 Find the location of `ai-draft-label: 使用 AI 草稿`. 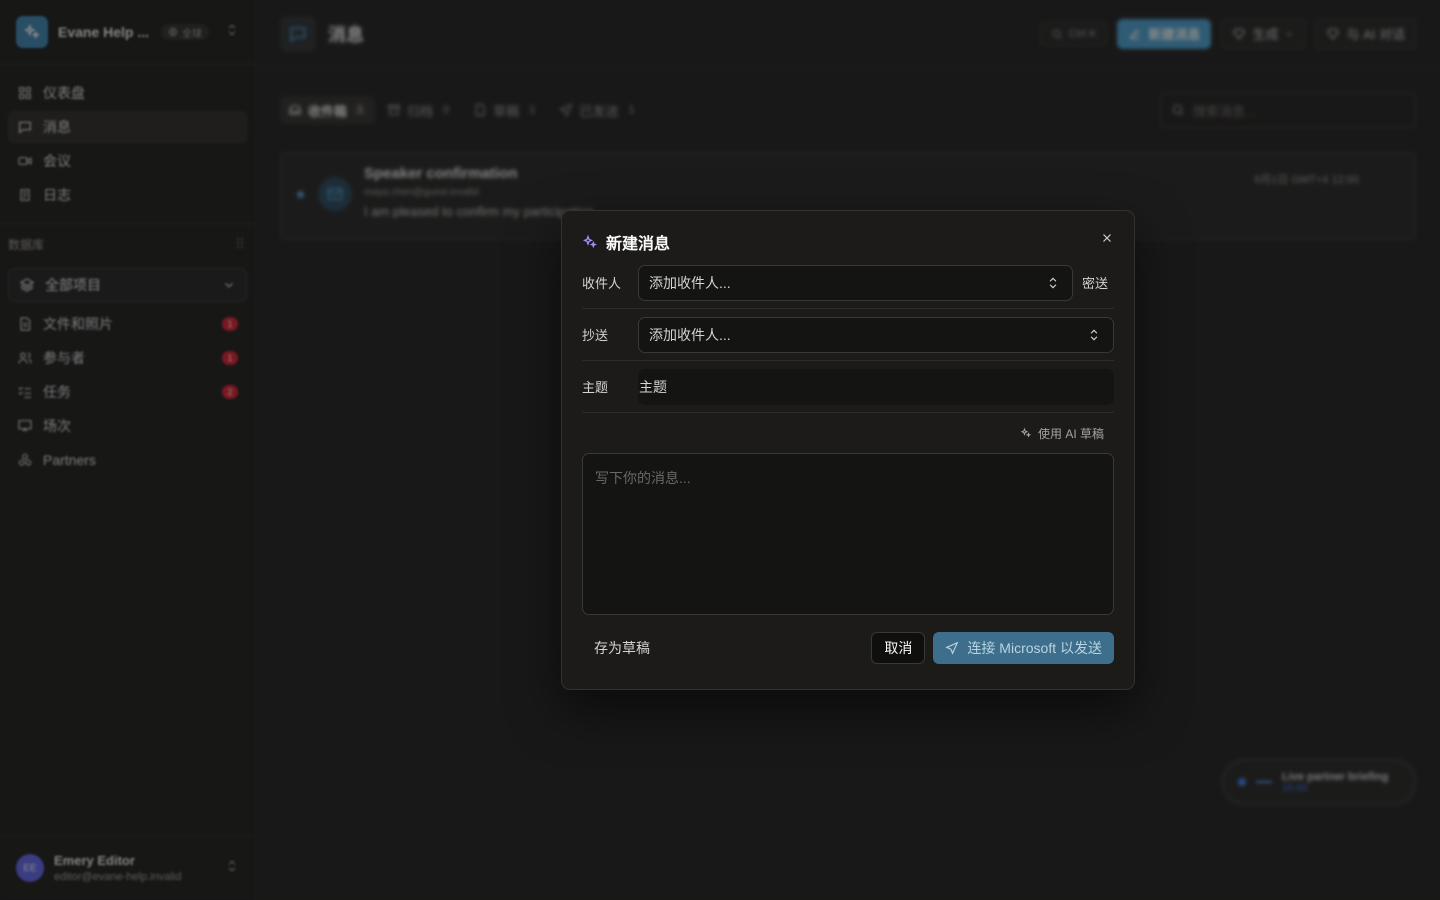

ai-draft-label: 使用 AI 草稿 is located at coordinates (1070, 433).